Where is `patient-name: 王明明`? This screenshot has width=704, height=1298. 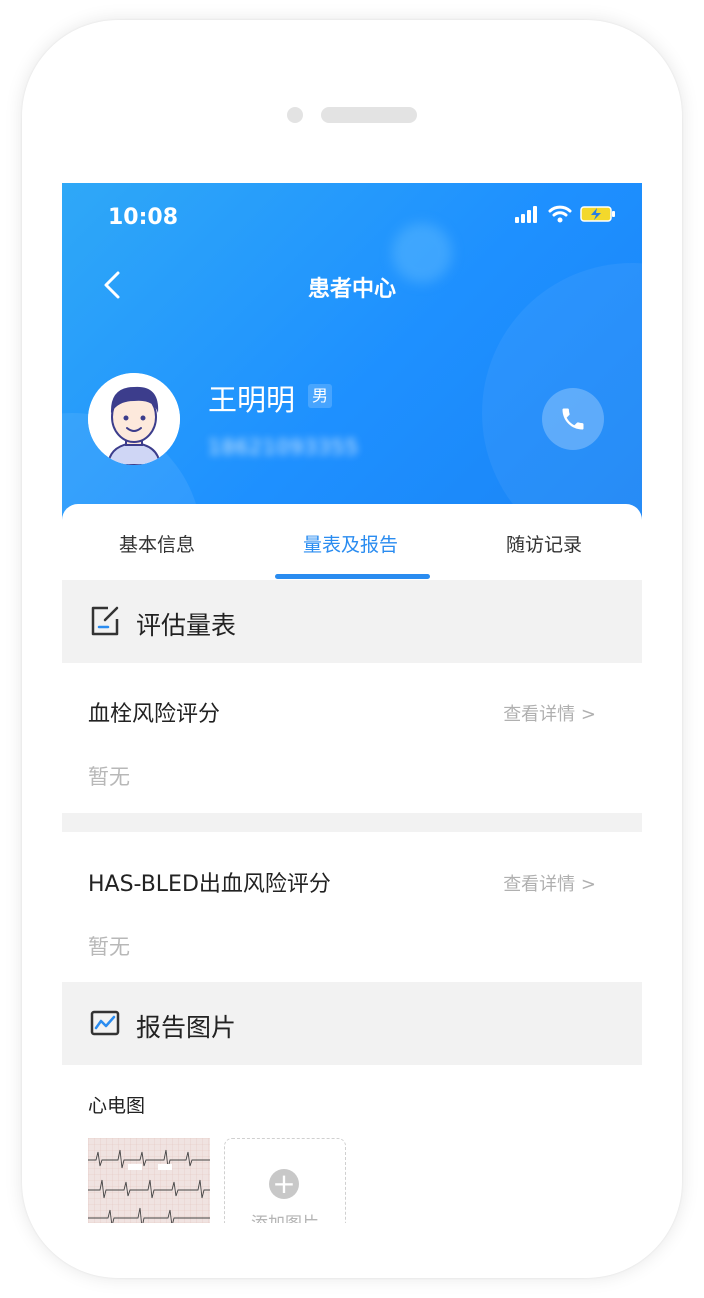 patient-name: 王明明 is located at coordinates (252, 400).